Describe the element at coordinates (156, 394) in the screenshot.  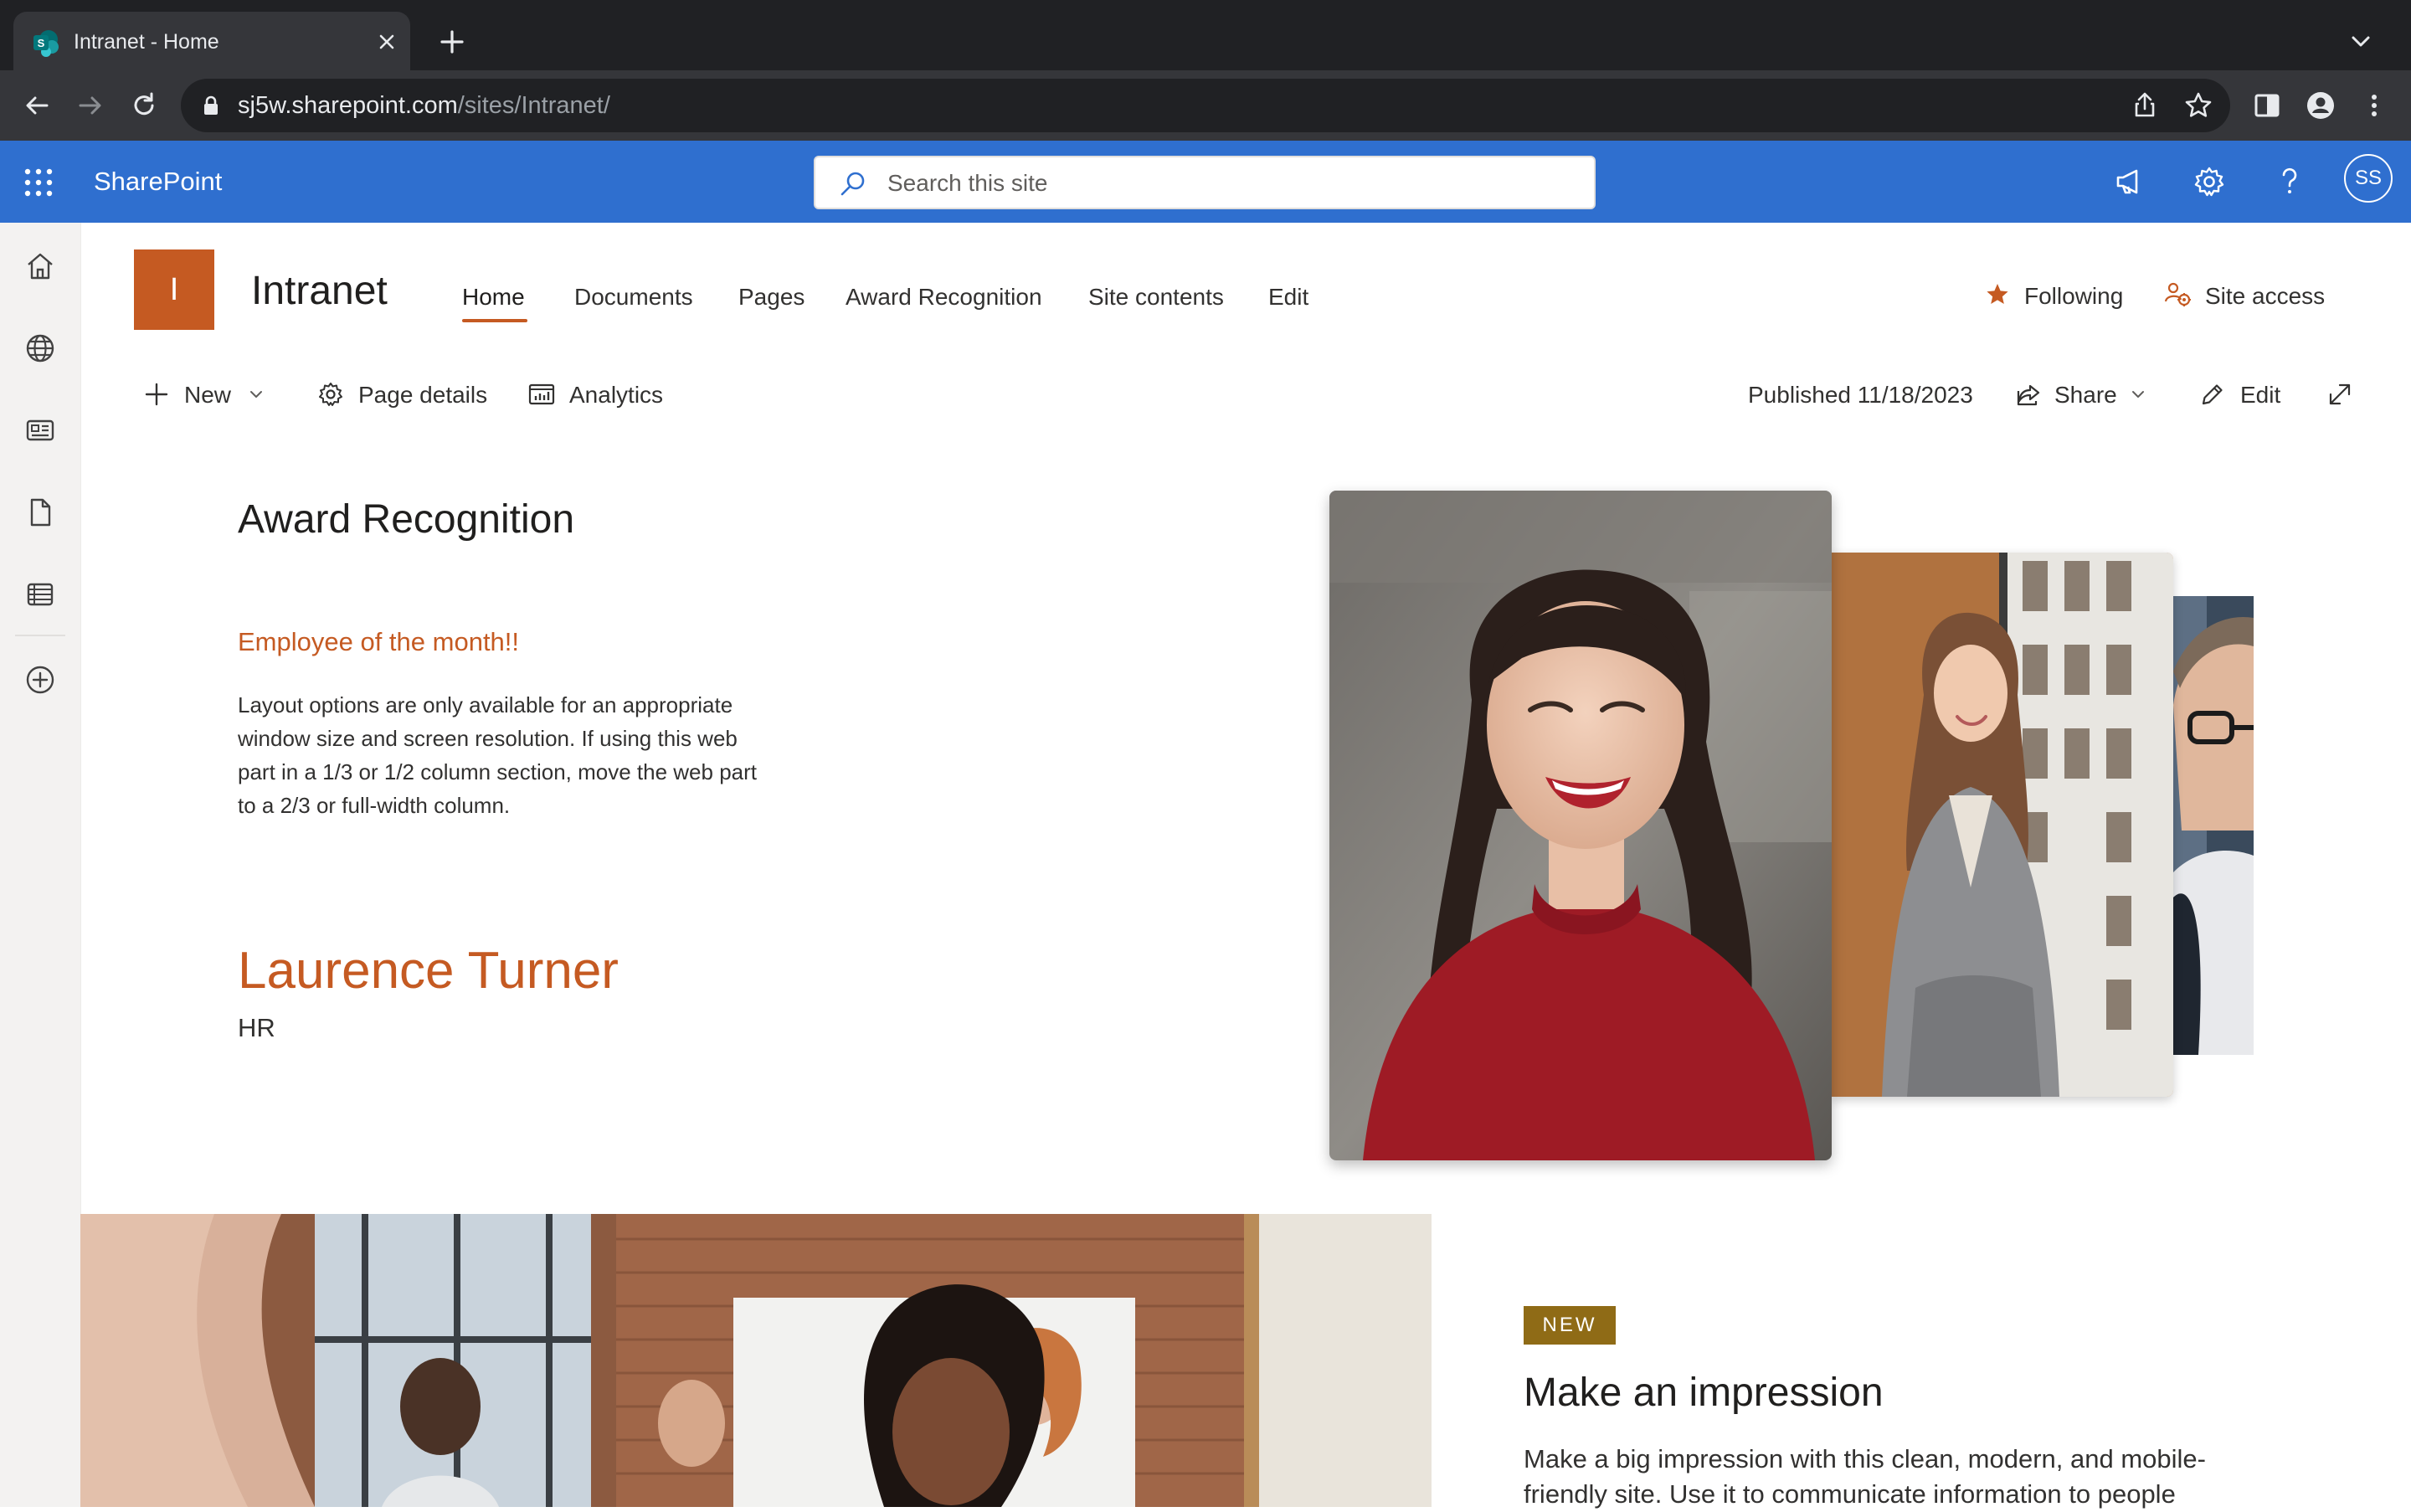
I see `plus-icon` at that location.